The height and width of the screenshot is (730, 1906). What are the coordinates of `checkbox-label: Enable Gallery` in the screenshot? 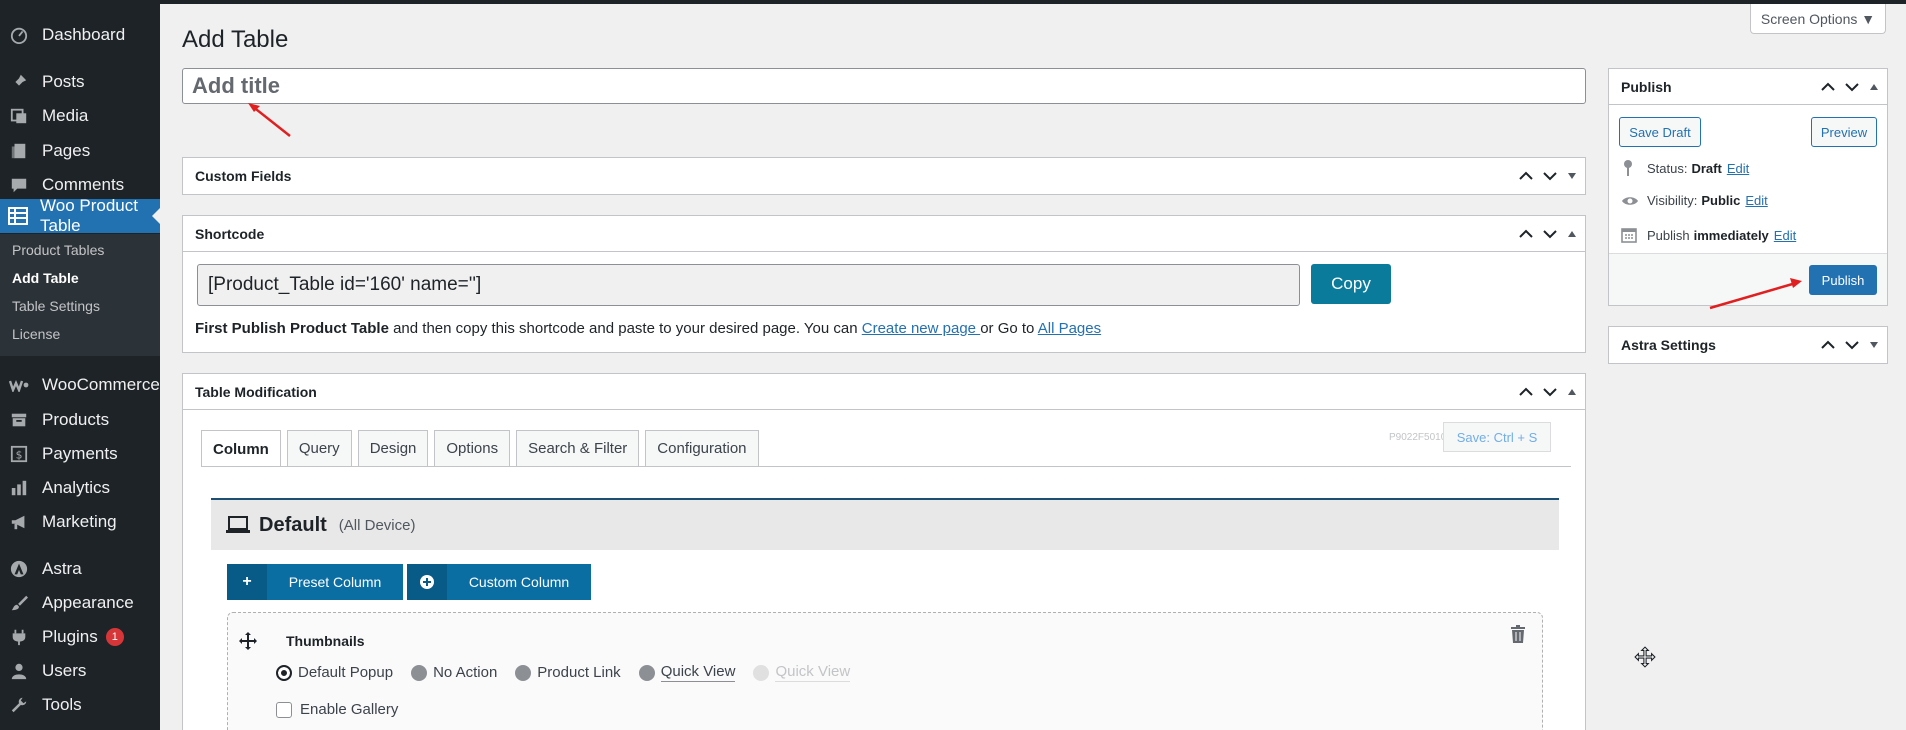 It's located at (349, 709).